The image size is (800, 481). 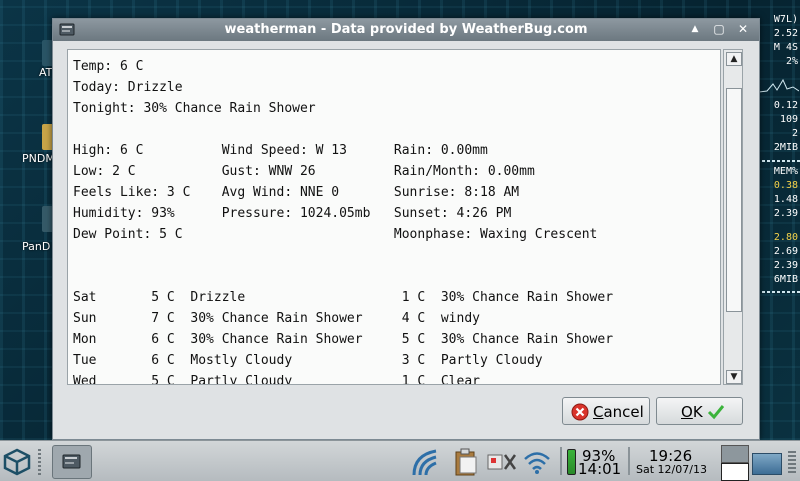 I want to click on scroll-up-arrow-icon: ▲, so click(x=734, y=59).